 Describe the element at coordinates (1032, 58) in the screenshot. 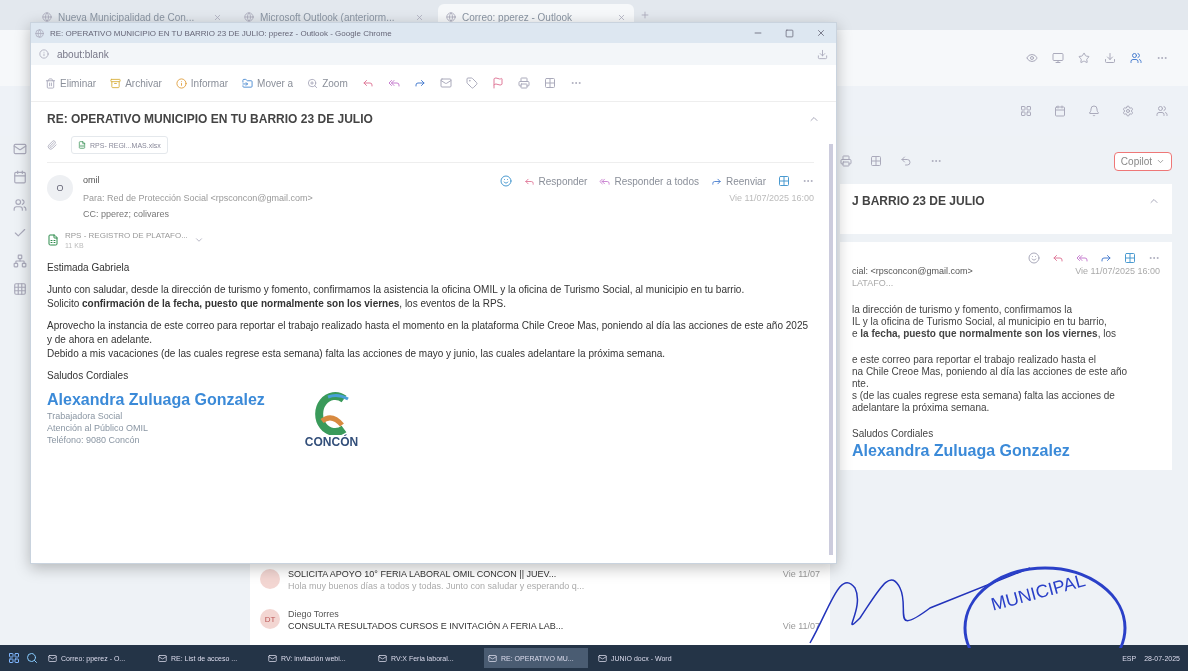

I see `eye-icon` at that location.